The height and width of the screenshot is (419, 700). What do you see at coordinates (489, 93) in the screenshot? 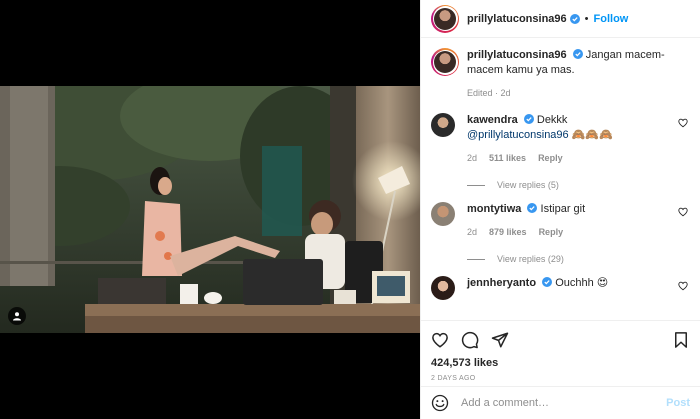
I see `caption-meta: Edited · 2d` at bounding box center [489, 93].